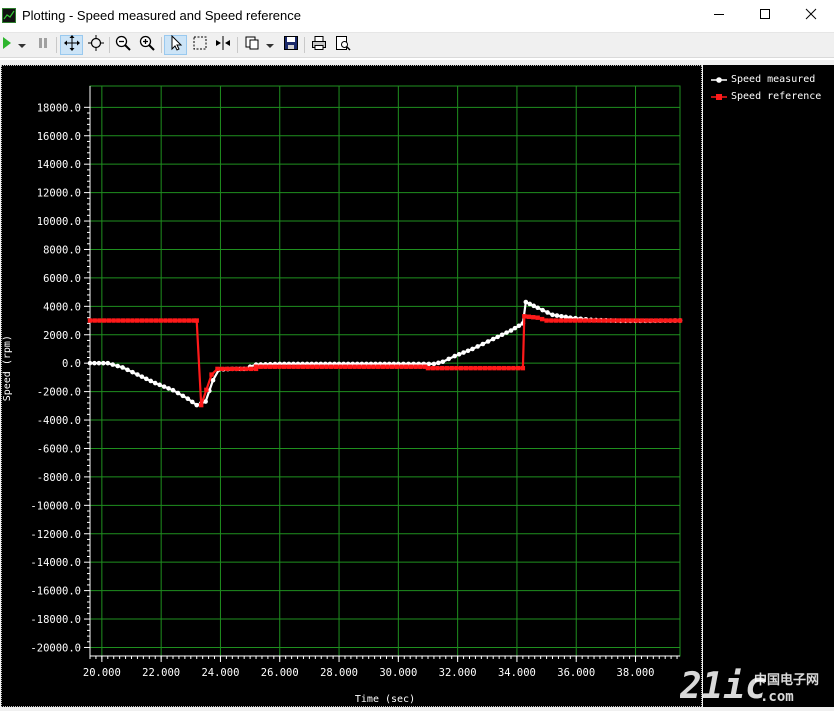 Image resolution: width=834 pixels, height=711 pixels. What do you see at coordinates (343, 45) in the screenshot?
I see `print-preview-button` at bounding box center [343, 45].